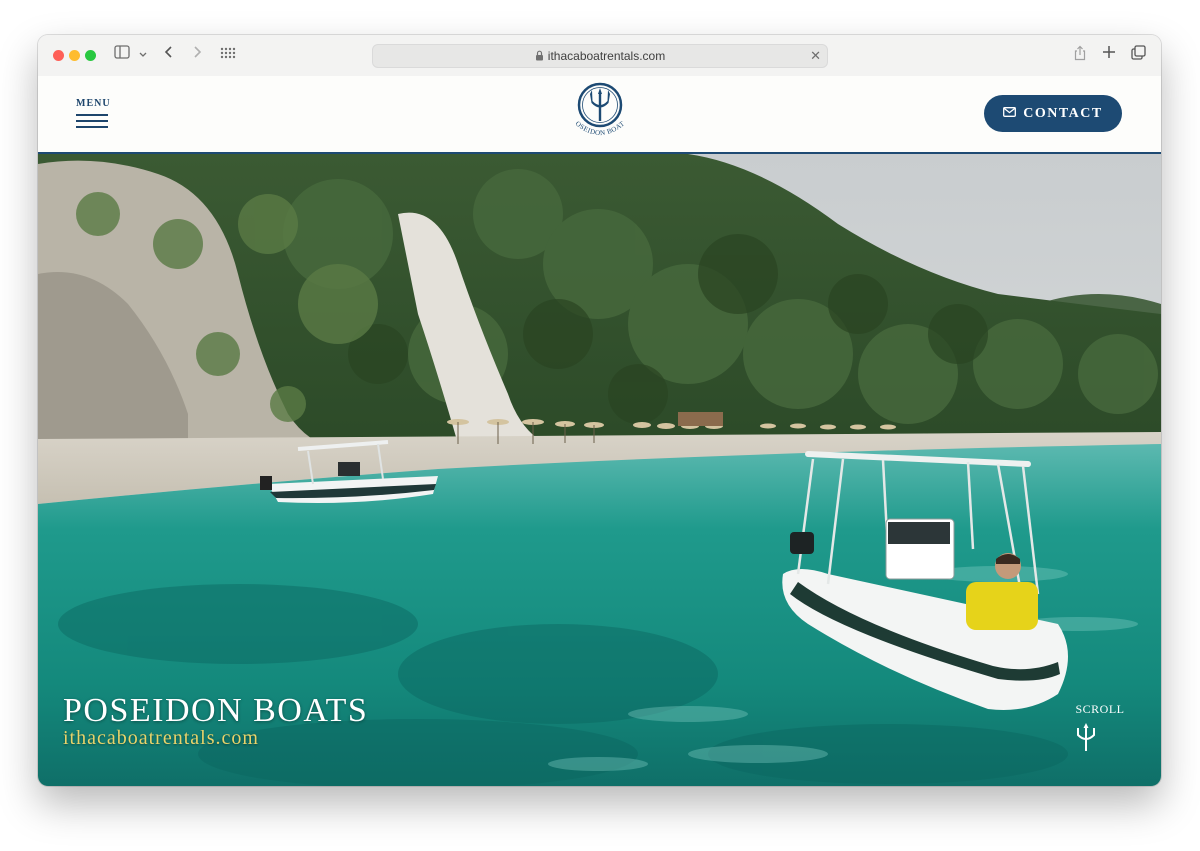  I want to click on close-window-button, so click(58, 55).